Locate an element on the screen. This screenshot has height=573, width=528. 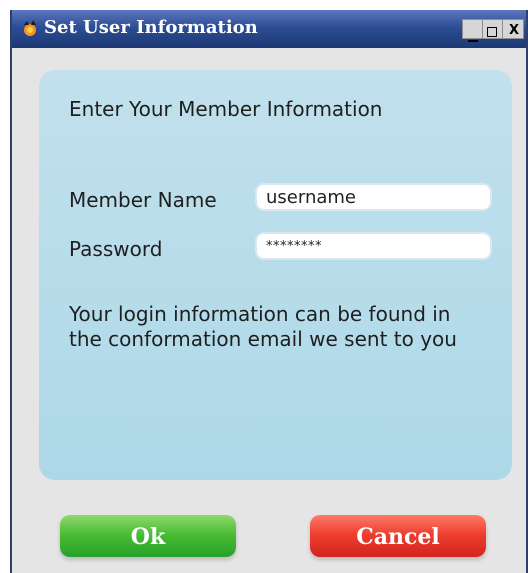
window-title-bar: Set User Information X is located at coordinates (269, 29).